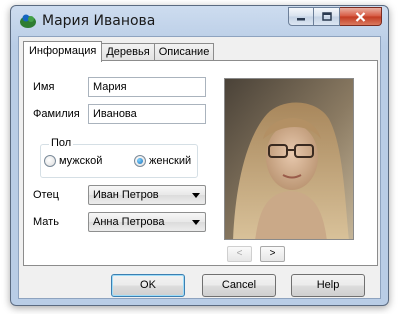  I want to click on minimize-icon, so click(301, 18).